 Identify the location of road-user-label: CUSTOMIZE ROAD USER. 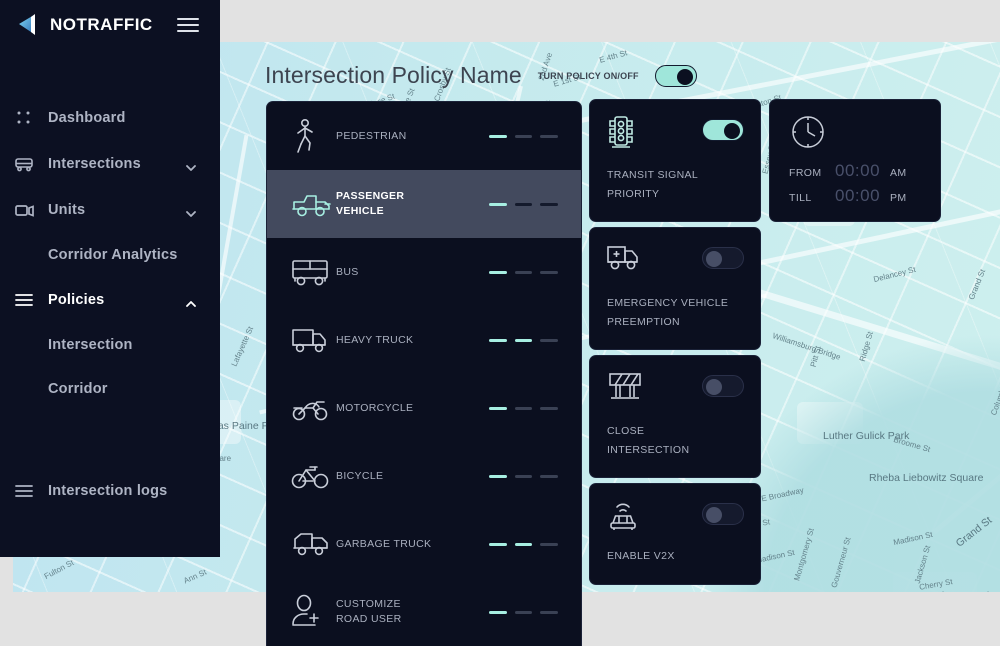
(369, 611).